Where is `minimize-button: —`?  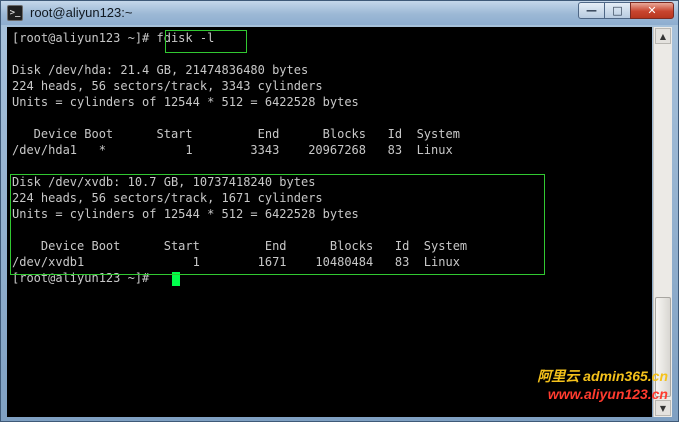
minimize-button: — is located at coordinates (591, 10).